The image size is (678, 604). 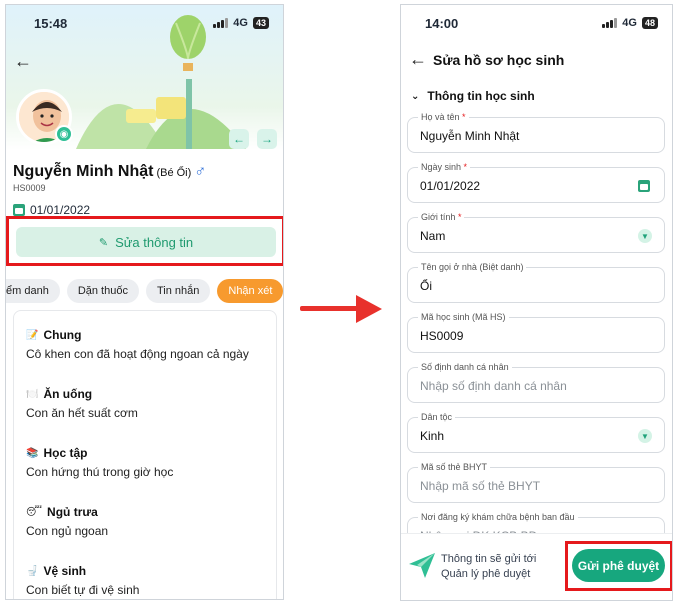 What do you see at coordinates (68, 394) in the screenshot?
I see `comment-title: Ăn uống` at bounding box center [68, 394].